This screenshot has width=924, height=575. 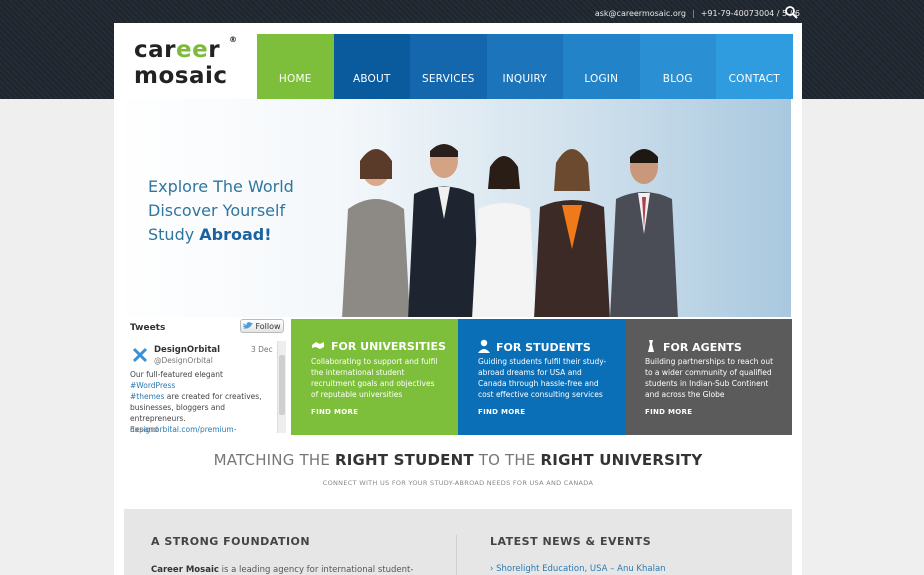 I want to click on news-item-link: › Shorelight Education, USA – Anu Khalan, so click(x=578, y=569).